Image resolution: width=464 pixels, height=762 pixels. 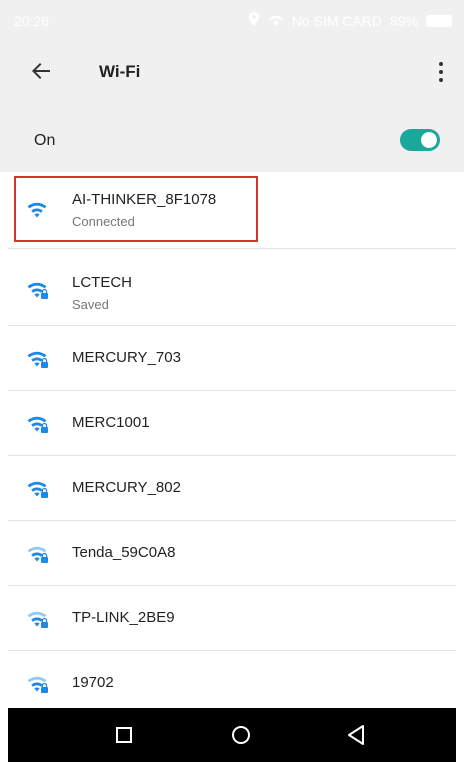 What do you see at coordinates (356, 737) in the screenshot?
I see `back-button` at bounding box center [356, 737].